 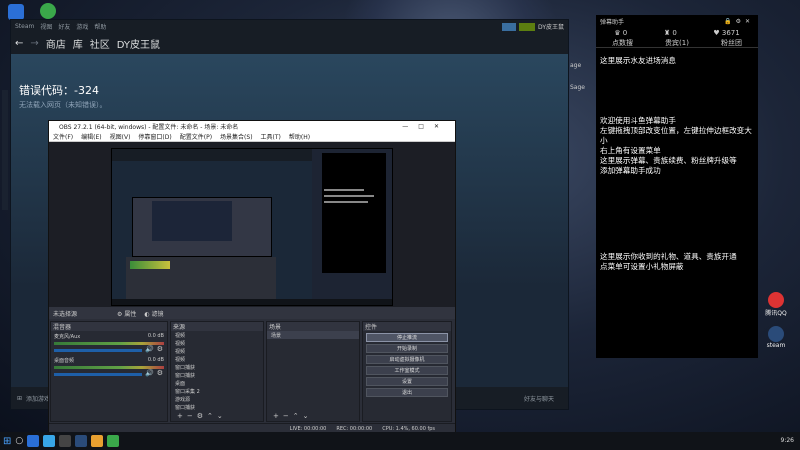 What do you see at coordinates (109, 371) in the screenshot?
I see `mixer-panel: 混音器 麦克风/Aux 0.0 dB 🔊 ⚙ 桌面音频 0.0 dB 🔊 ⚙` at bounding box center [109, 371].